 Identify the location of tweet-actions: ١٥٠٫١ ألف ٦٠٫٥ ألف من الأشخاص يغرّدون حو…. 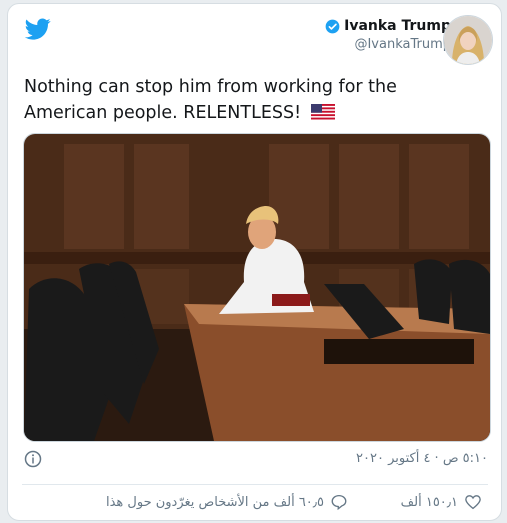
(255, 503).